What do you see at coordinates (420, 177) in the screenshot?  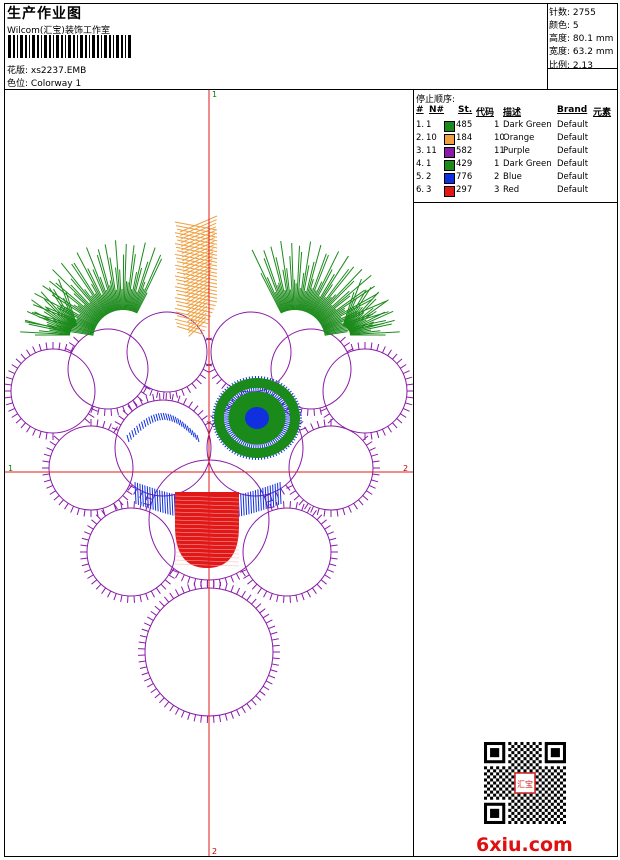 I see `row-index: 5.` at bounding box center [420, 177].